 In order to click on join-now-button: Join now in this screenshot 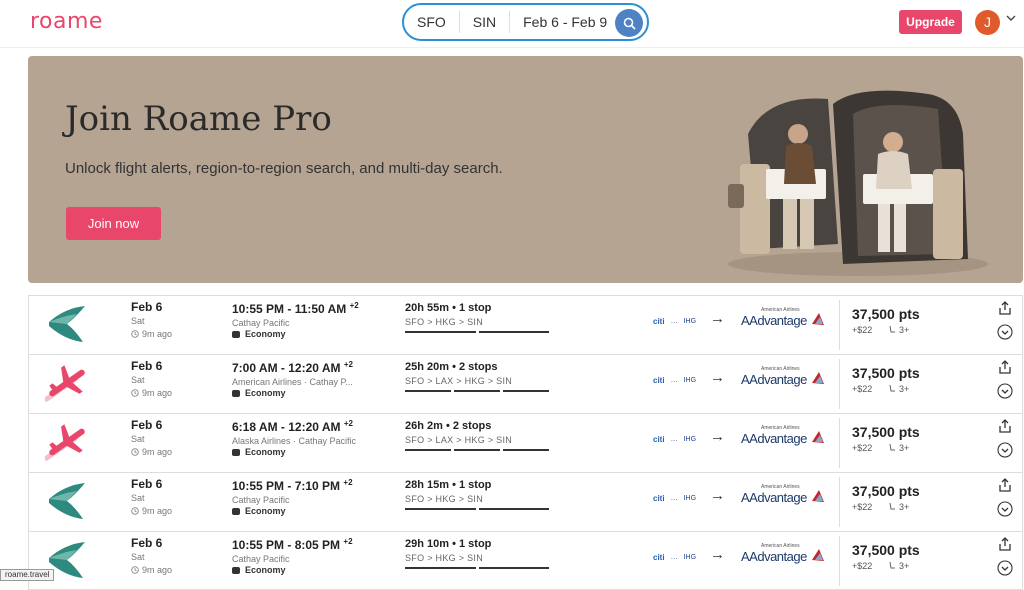, I will do `click(113, 223)`.